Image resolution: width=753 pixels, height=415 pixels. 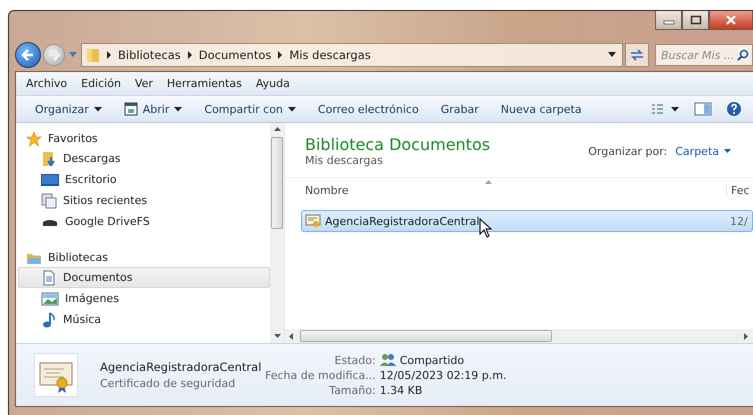 I want to click on folder-icon, so click(x=93, y=55).